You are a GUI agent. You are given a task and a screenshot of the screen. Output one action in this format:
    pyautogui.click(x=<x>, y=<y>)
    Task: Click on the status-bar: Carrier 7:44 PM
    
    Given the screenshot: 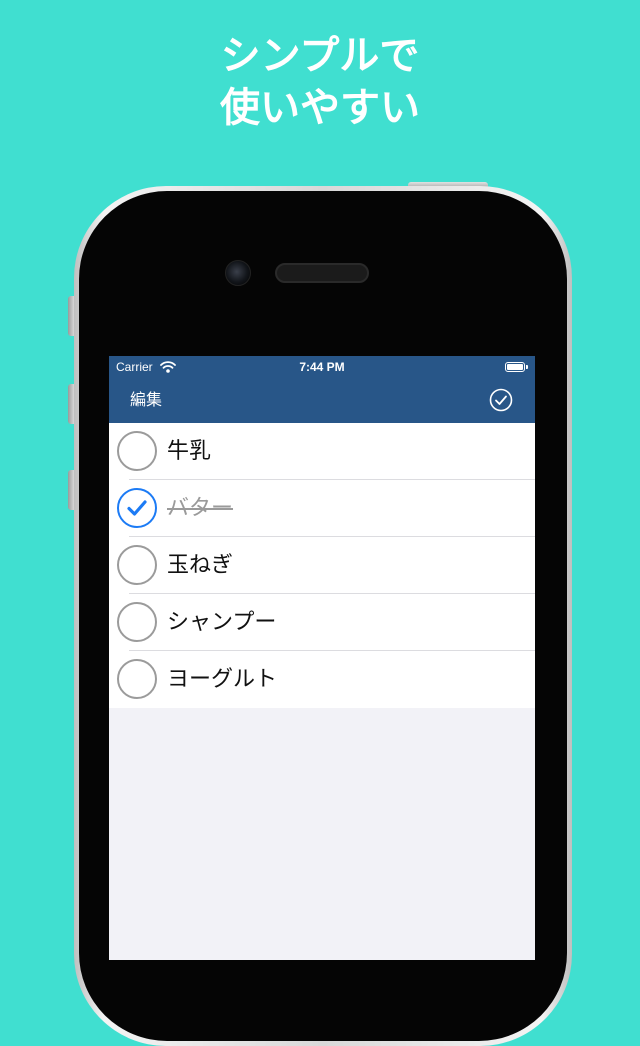 What is the action you would take?
    pyautogui.click(x=322, y=367)
    